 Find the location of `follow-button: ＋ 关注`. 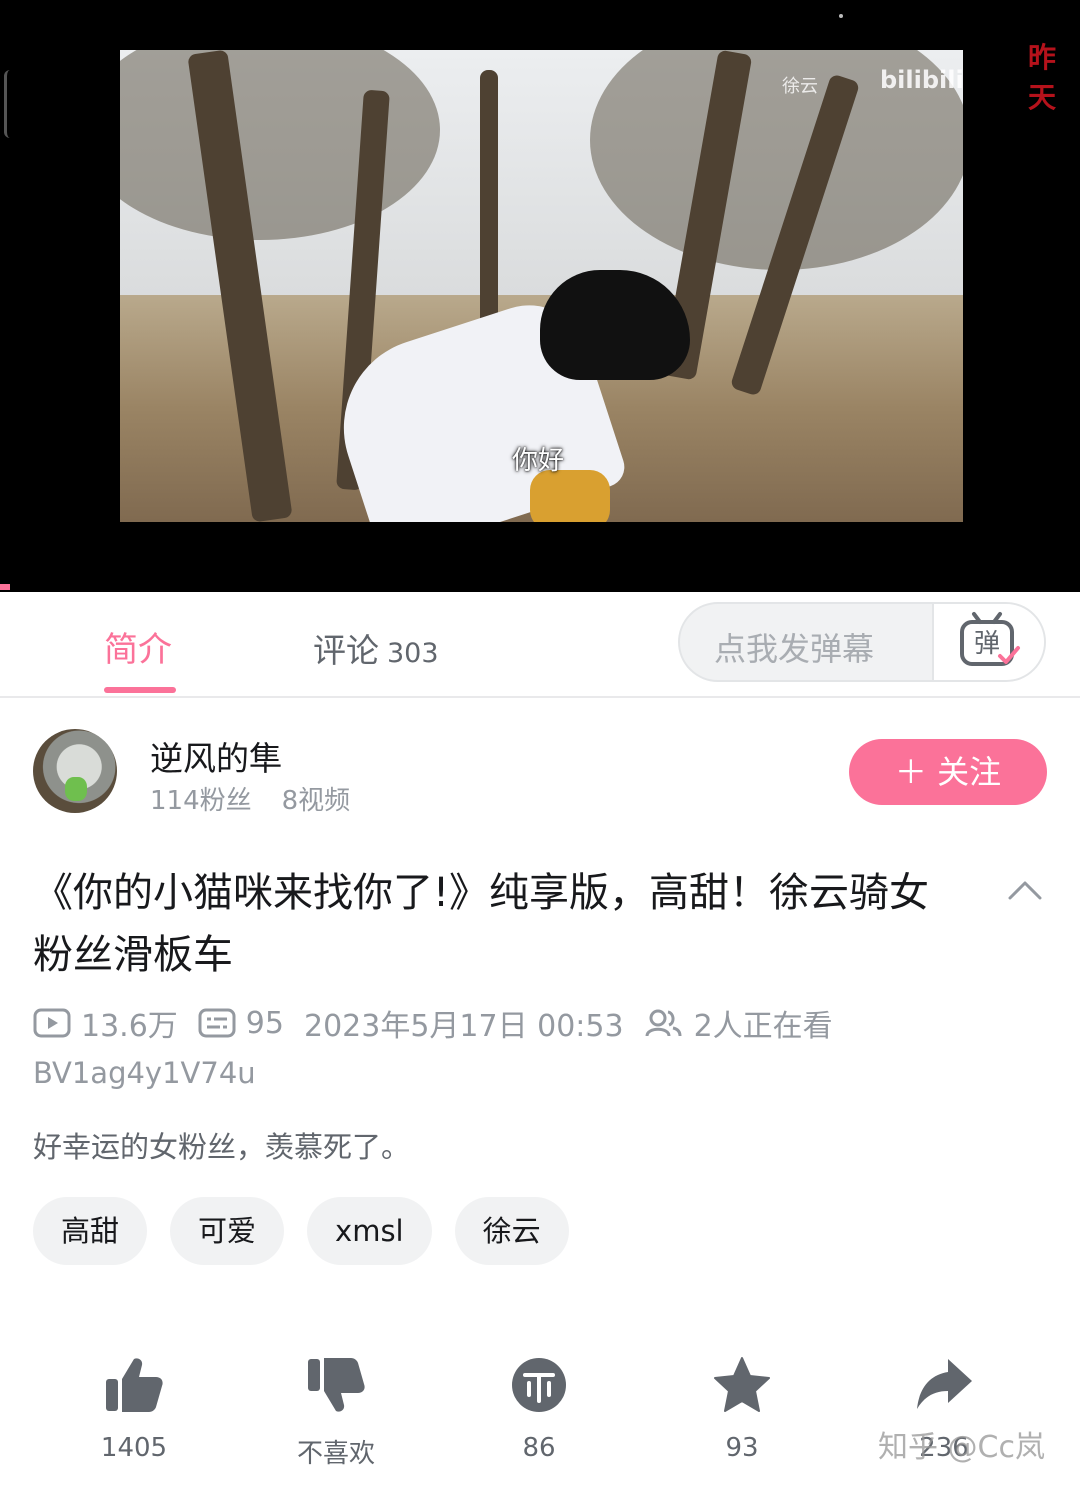

follow-button: ＋ 关注 is located at coordinates (948, 772).